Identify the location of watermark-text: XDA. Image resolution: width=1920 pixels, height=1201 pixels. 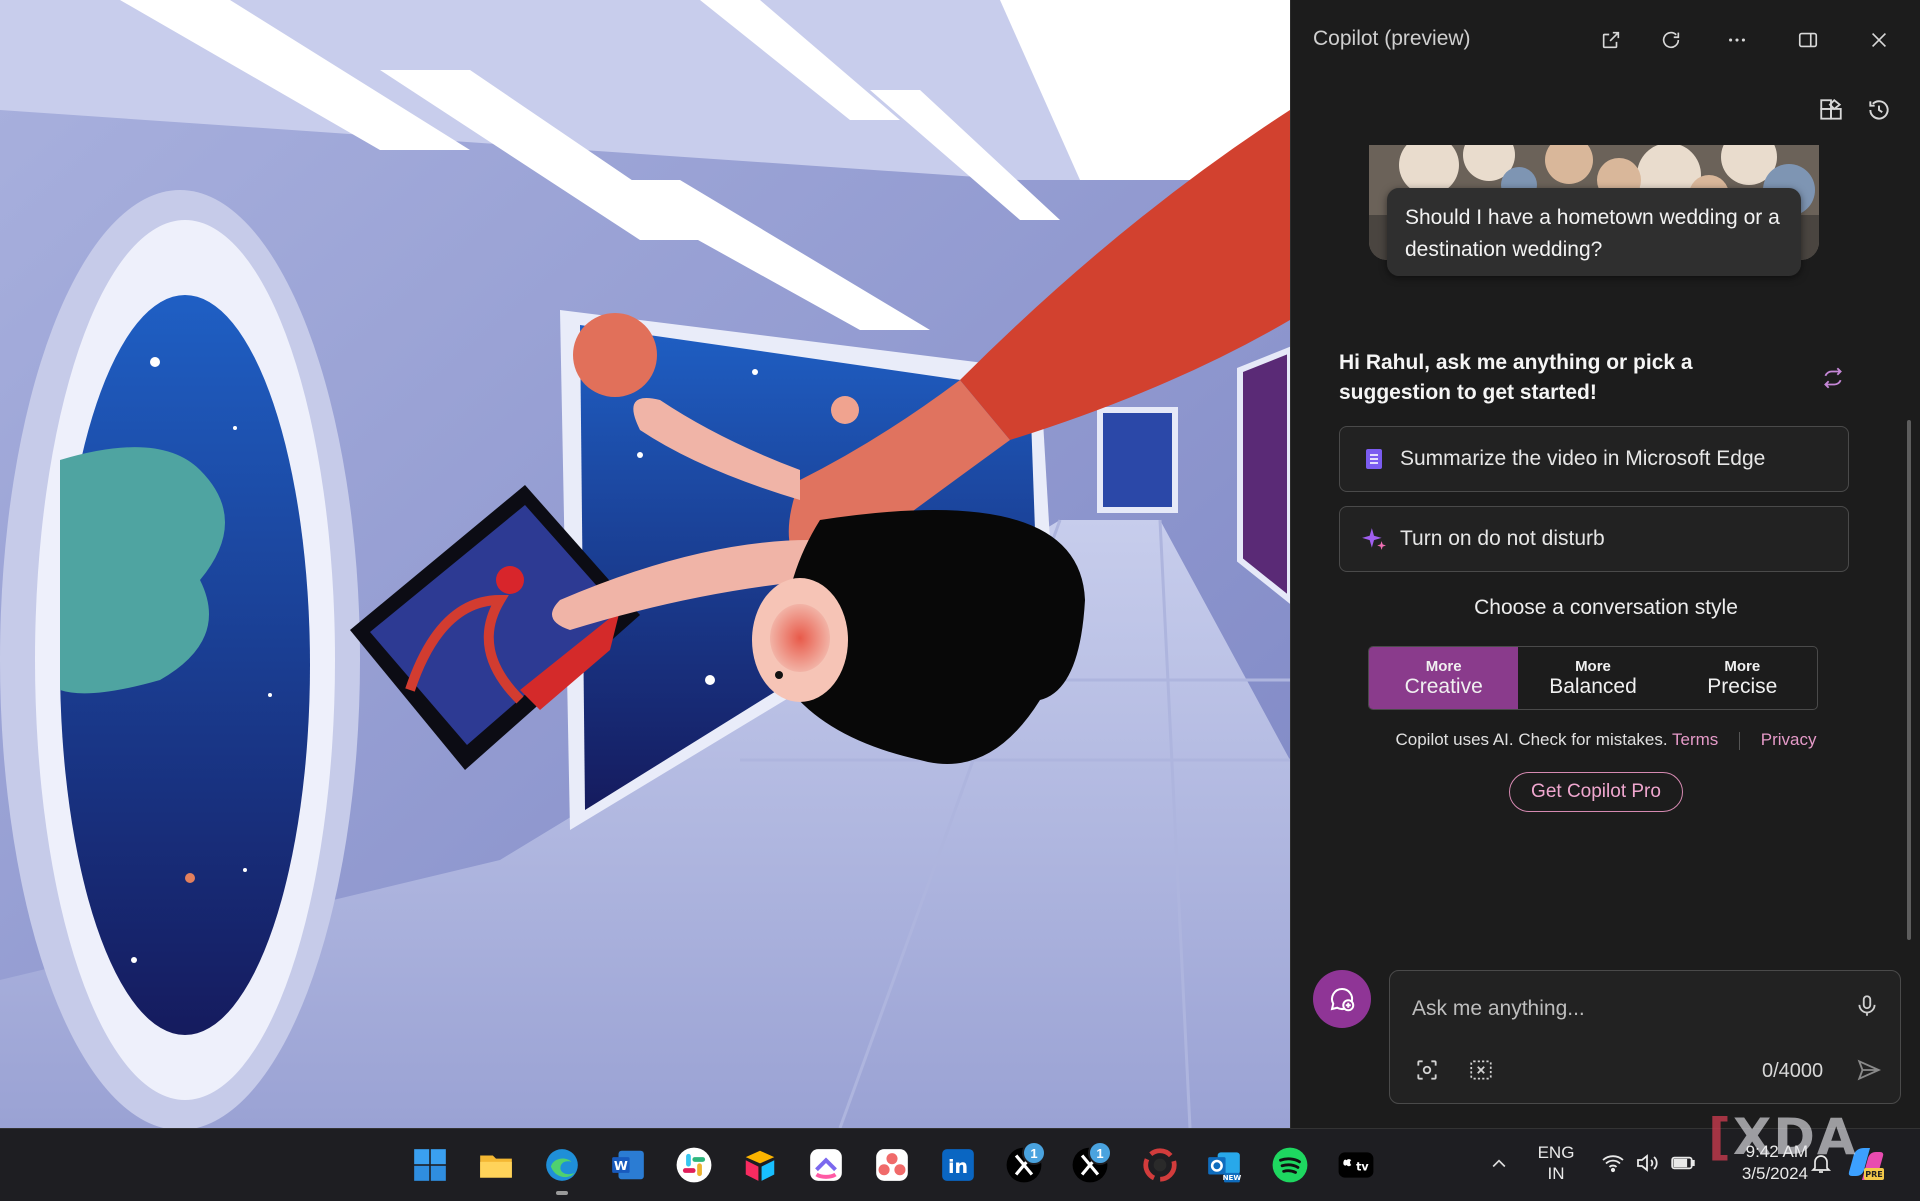
(1795, 1137).